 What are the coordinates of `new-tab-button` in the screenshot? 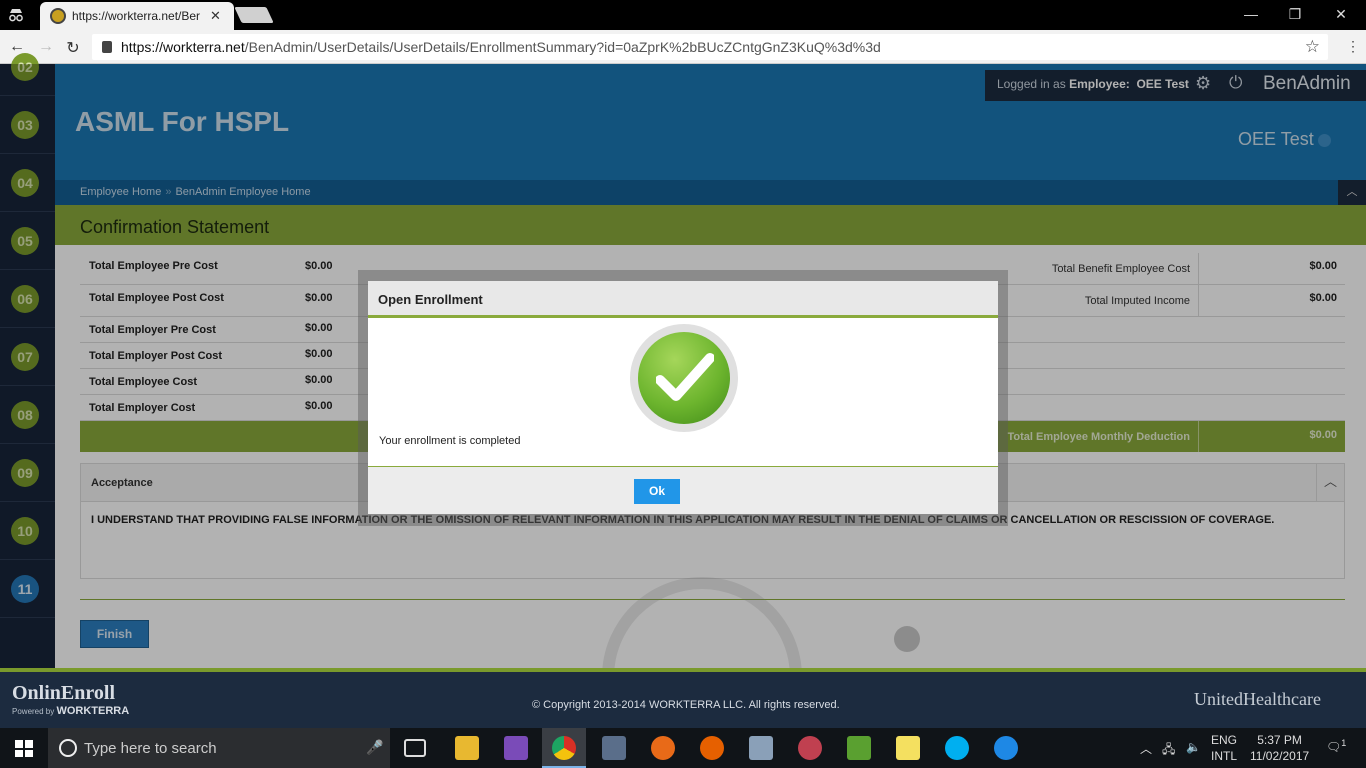 It's located at (254, 15).